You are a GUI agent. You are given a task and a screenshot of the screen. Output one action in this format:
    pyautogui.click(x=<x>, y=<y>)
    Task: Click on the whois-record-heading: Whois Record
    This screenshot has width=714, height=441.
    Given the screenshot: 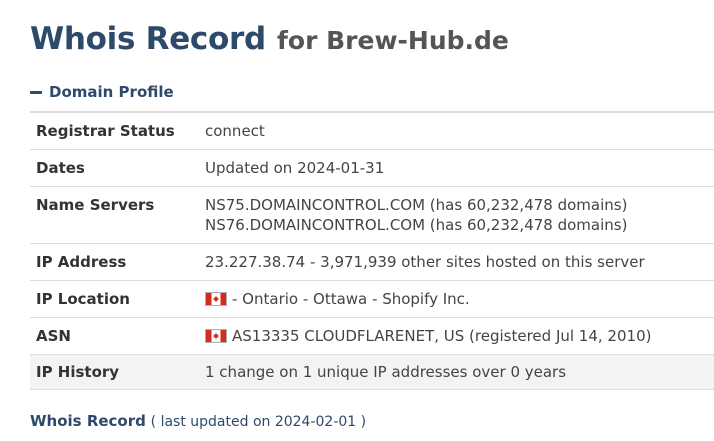 What is the action you would take?
    pyautogui.click(x=88, y=421)
    